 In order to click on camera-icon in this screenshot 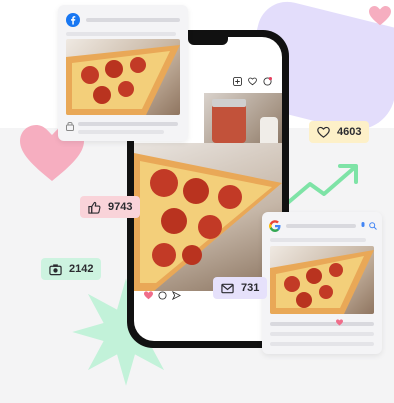, I will do `click(55, 269)`.